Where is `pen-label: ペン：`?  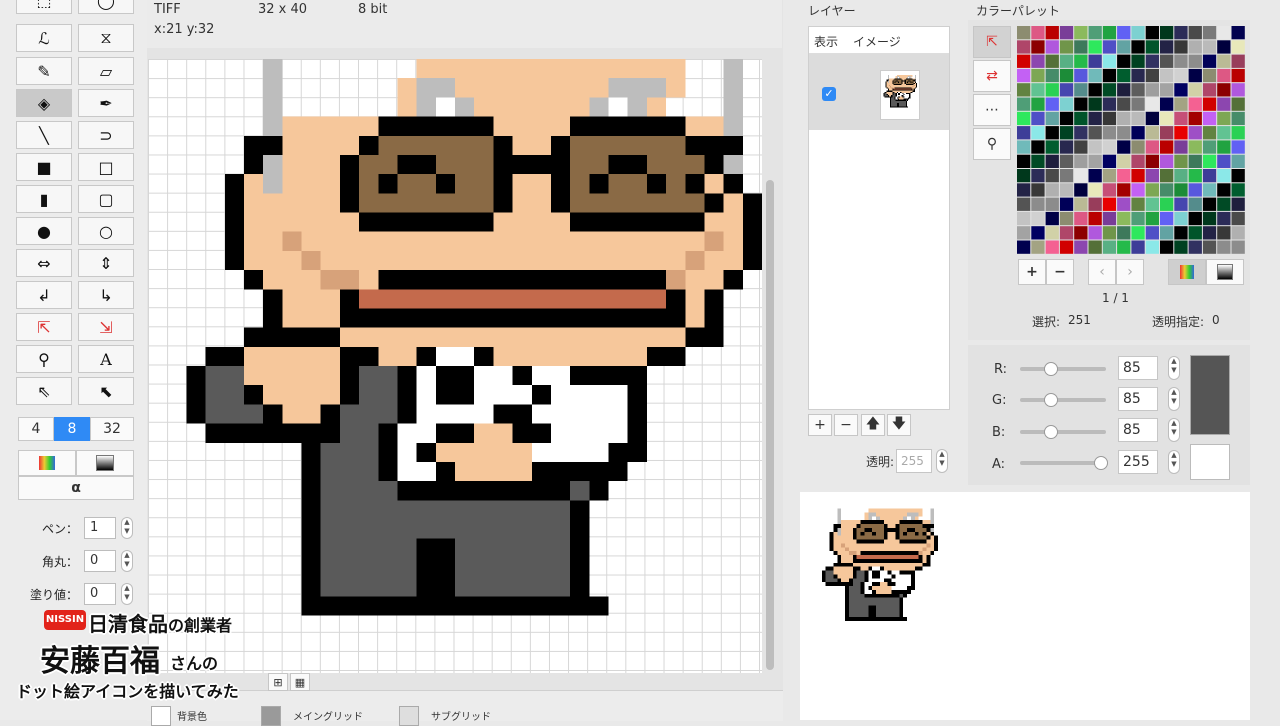
pen-label: ペン： is located at coordinates (60, 529).